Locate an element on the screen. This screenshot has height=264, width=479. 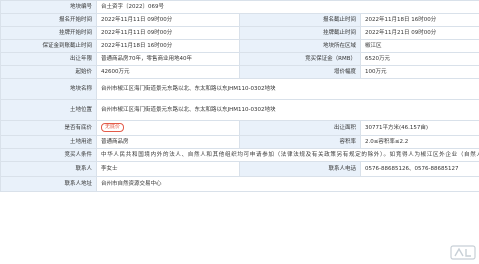
plot-name-label: 地块名称 is located at coordinates (48, 89).